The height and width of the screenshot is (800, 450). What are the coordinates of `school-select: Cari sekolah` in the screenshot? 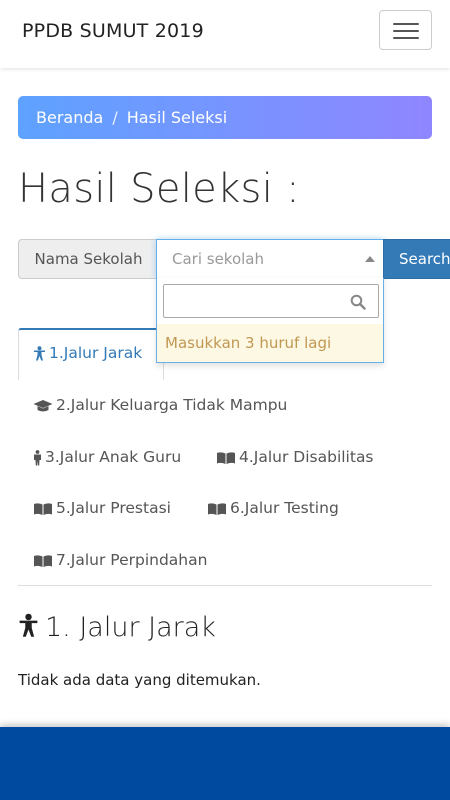 It's located at (270, 259).